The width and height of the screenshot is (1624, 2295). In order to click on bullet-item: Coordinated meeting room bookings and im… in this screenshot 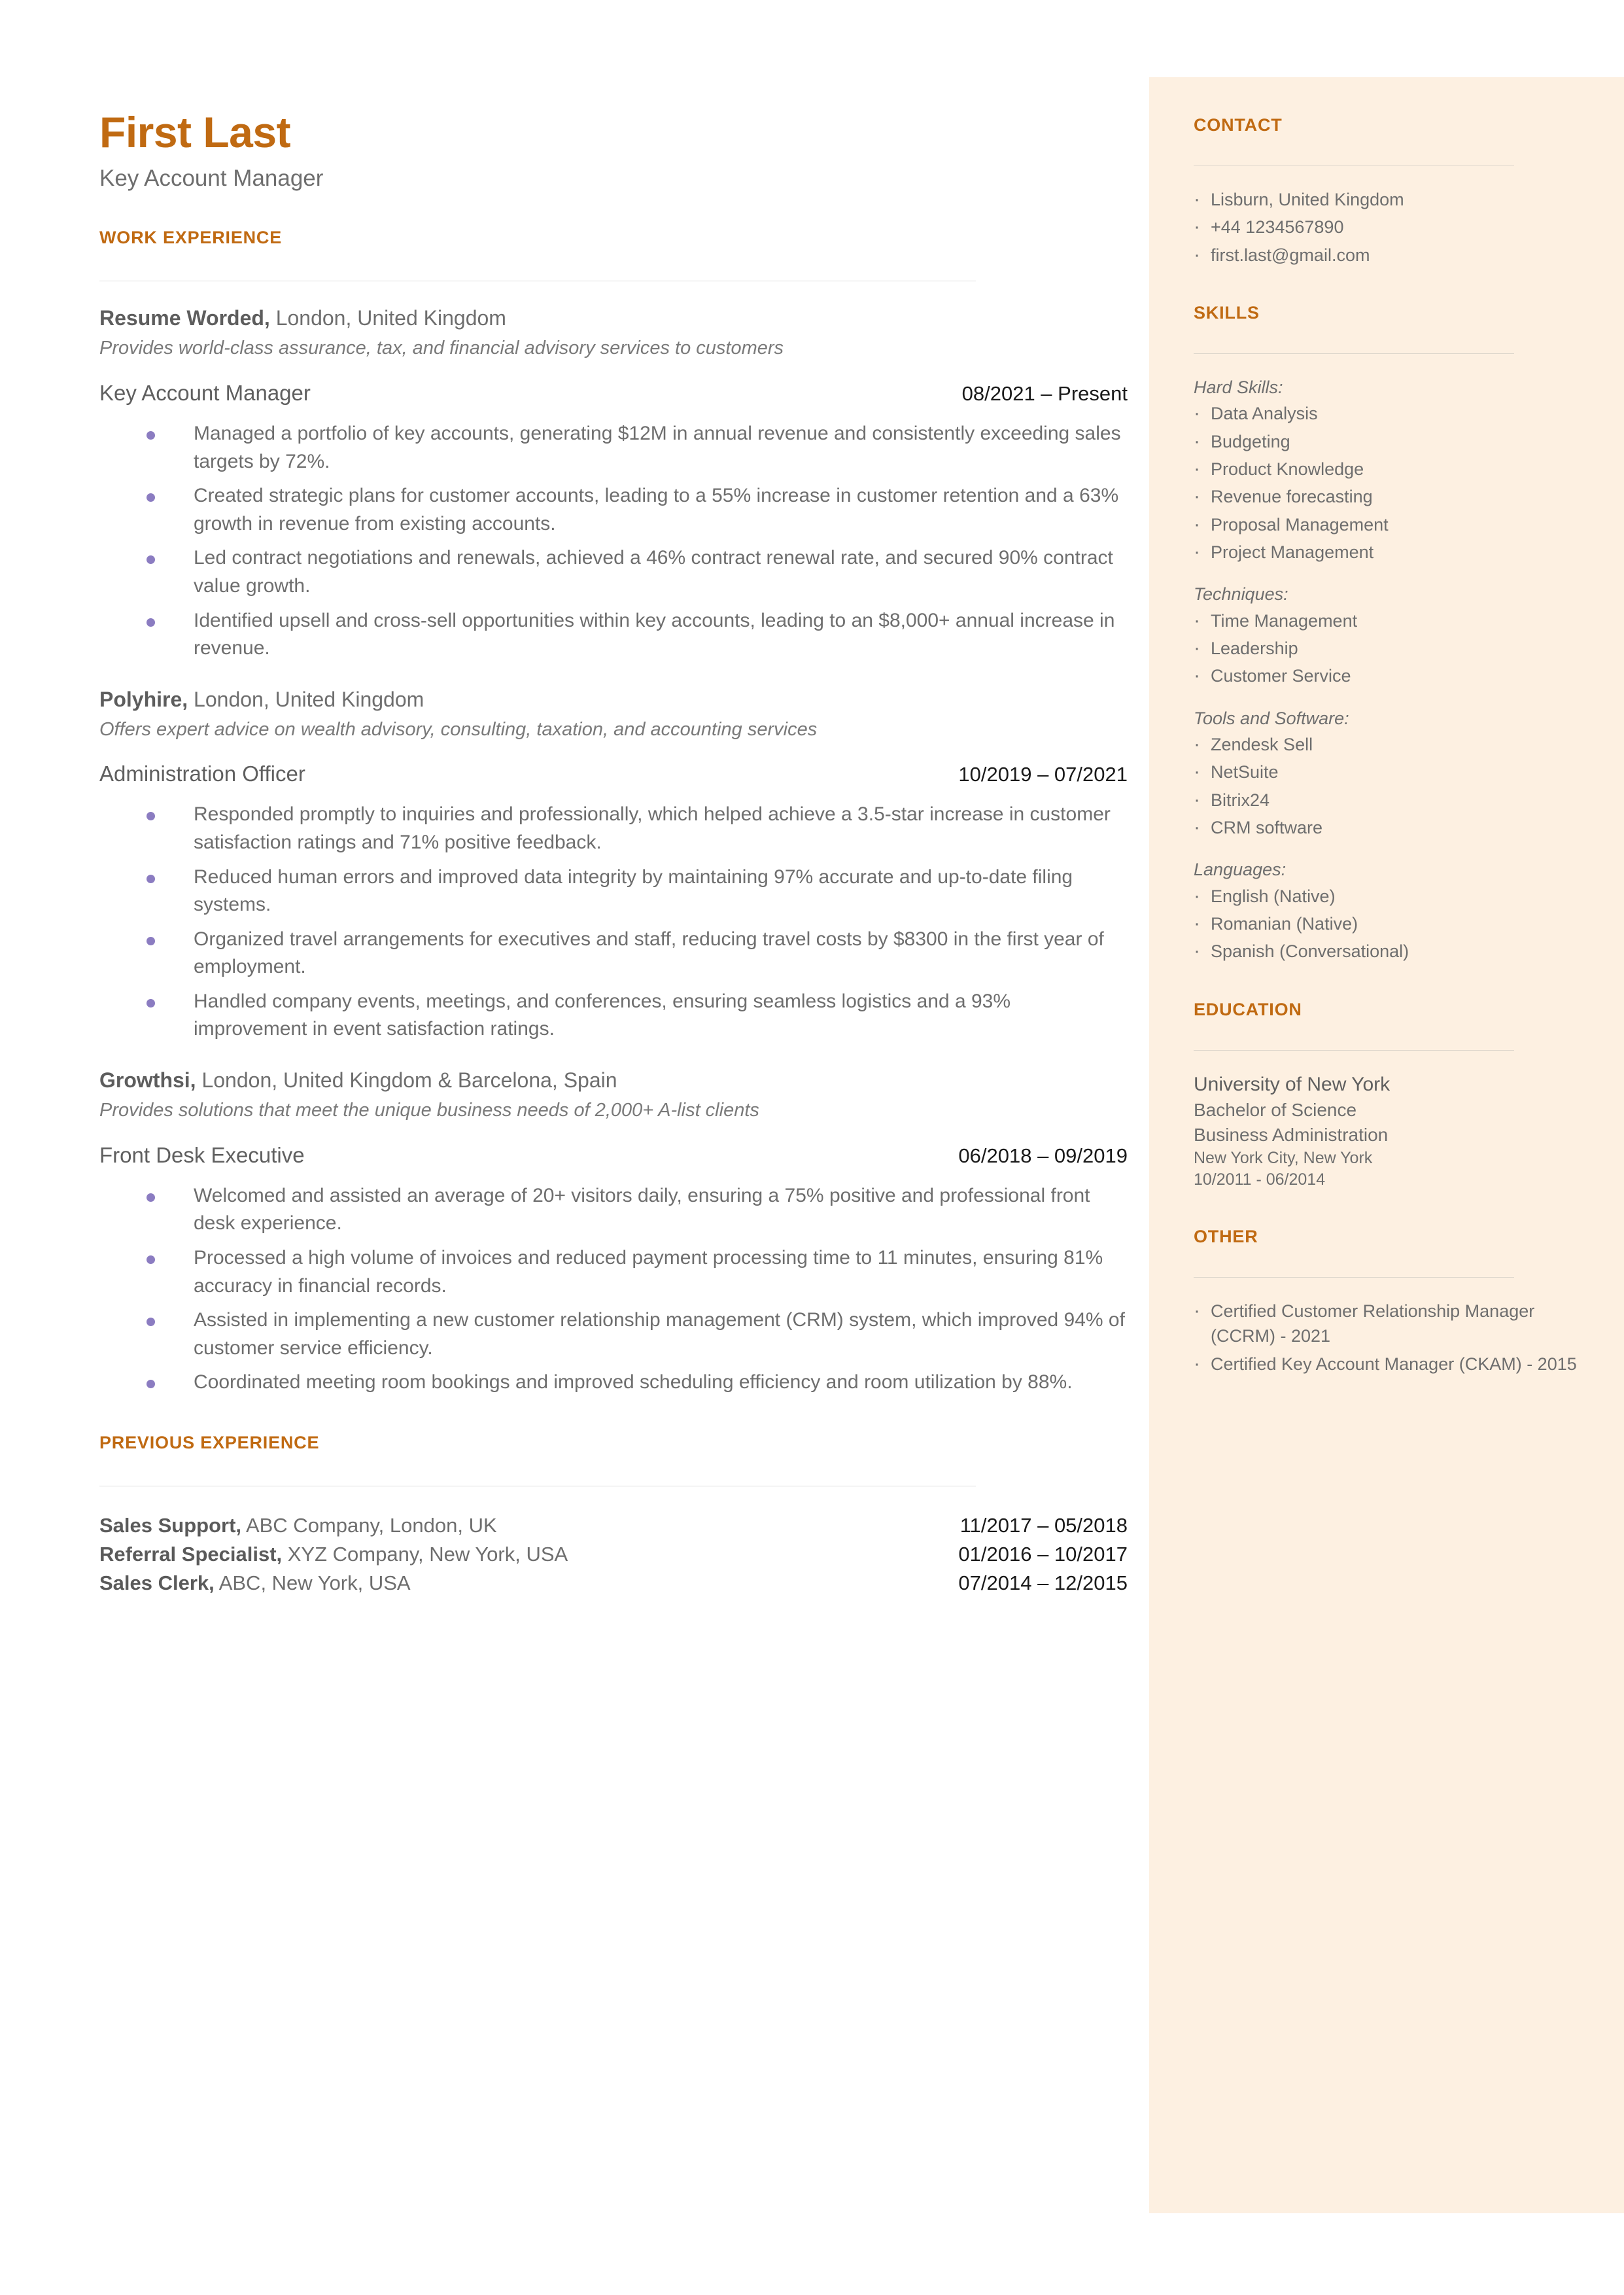, I will do `click(636, 1383)`.